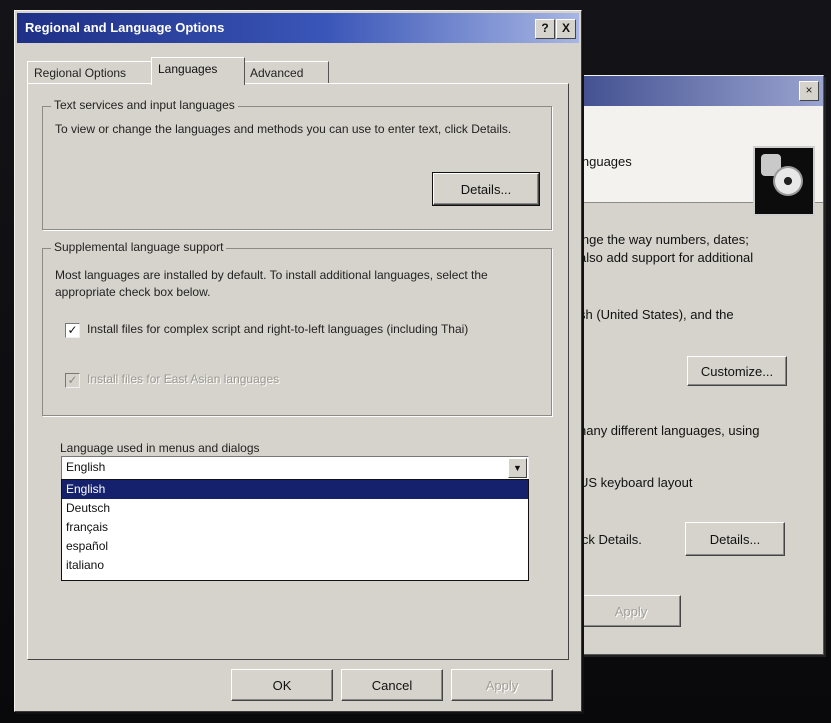 The height and width of the screenshot is (723, 831). I want to click on dropdown-option: français, so click(295, 527).